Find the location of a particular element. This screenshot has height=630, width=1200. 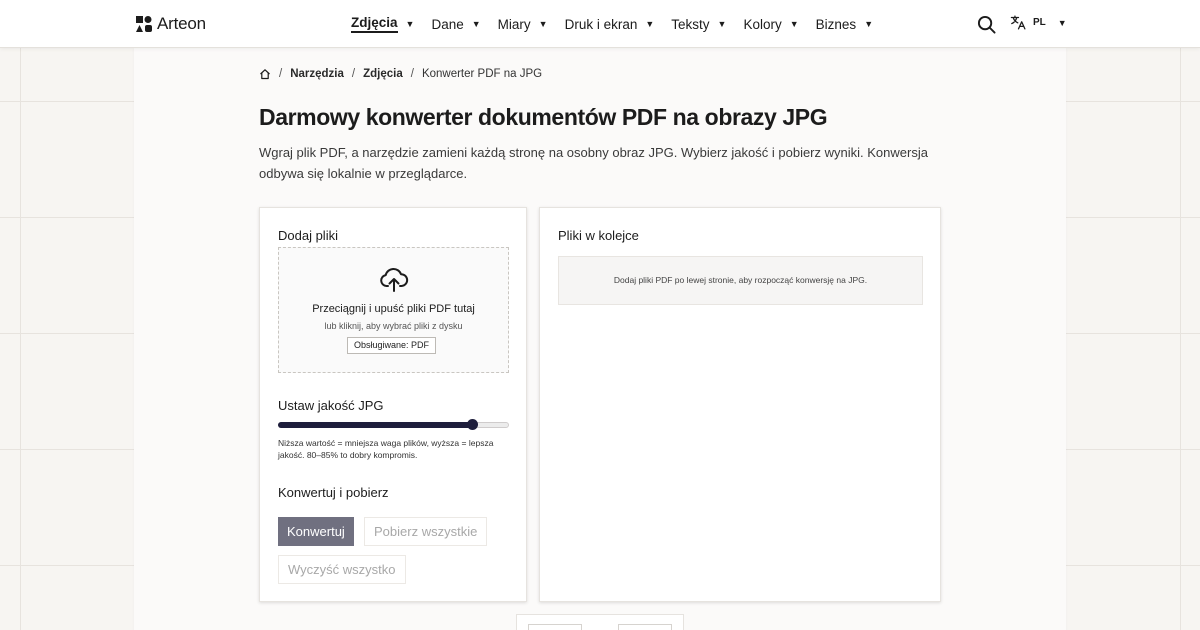

nav-item-label: Druk i ekran is located at coordinates (601, 24).